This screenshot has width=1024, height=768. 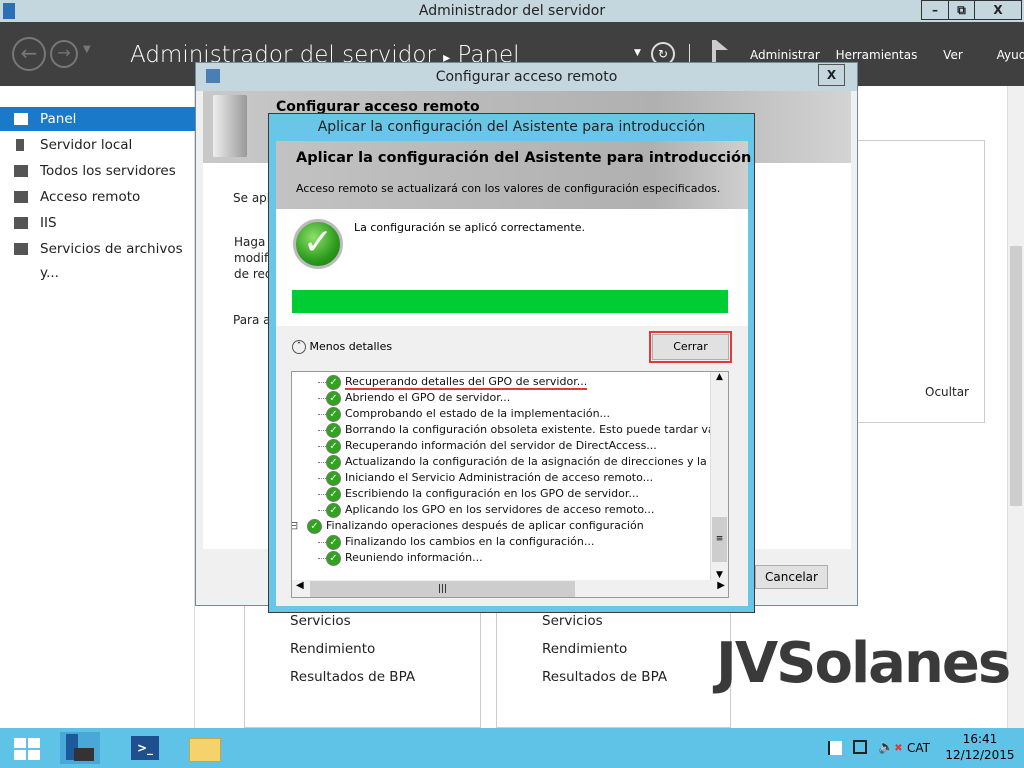 What do you see at coordinates (980, 747) in the screenshot?
I see `clock: 16:41 12/12/2015` at bounding box center [980, 747].